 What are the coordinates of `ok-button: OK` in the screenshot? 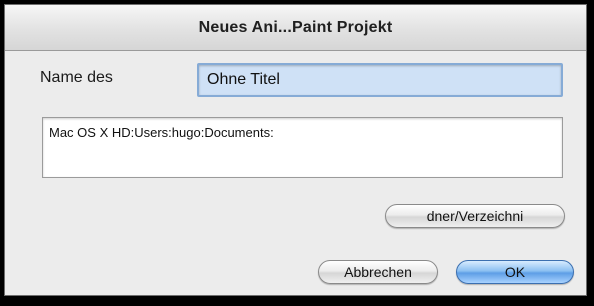 It's located at (515, 272).